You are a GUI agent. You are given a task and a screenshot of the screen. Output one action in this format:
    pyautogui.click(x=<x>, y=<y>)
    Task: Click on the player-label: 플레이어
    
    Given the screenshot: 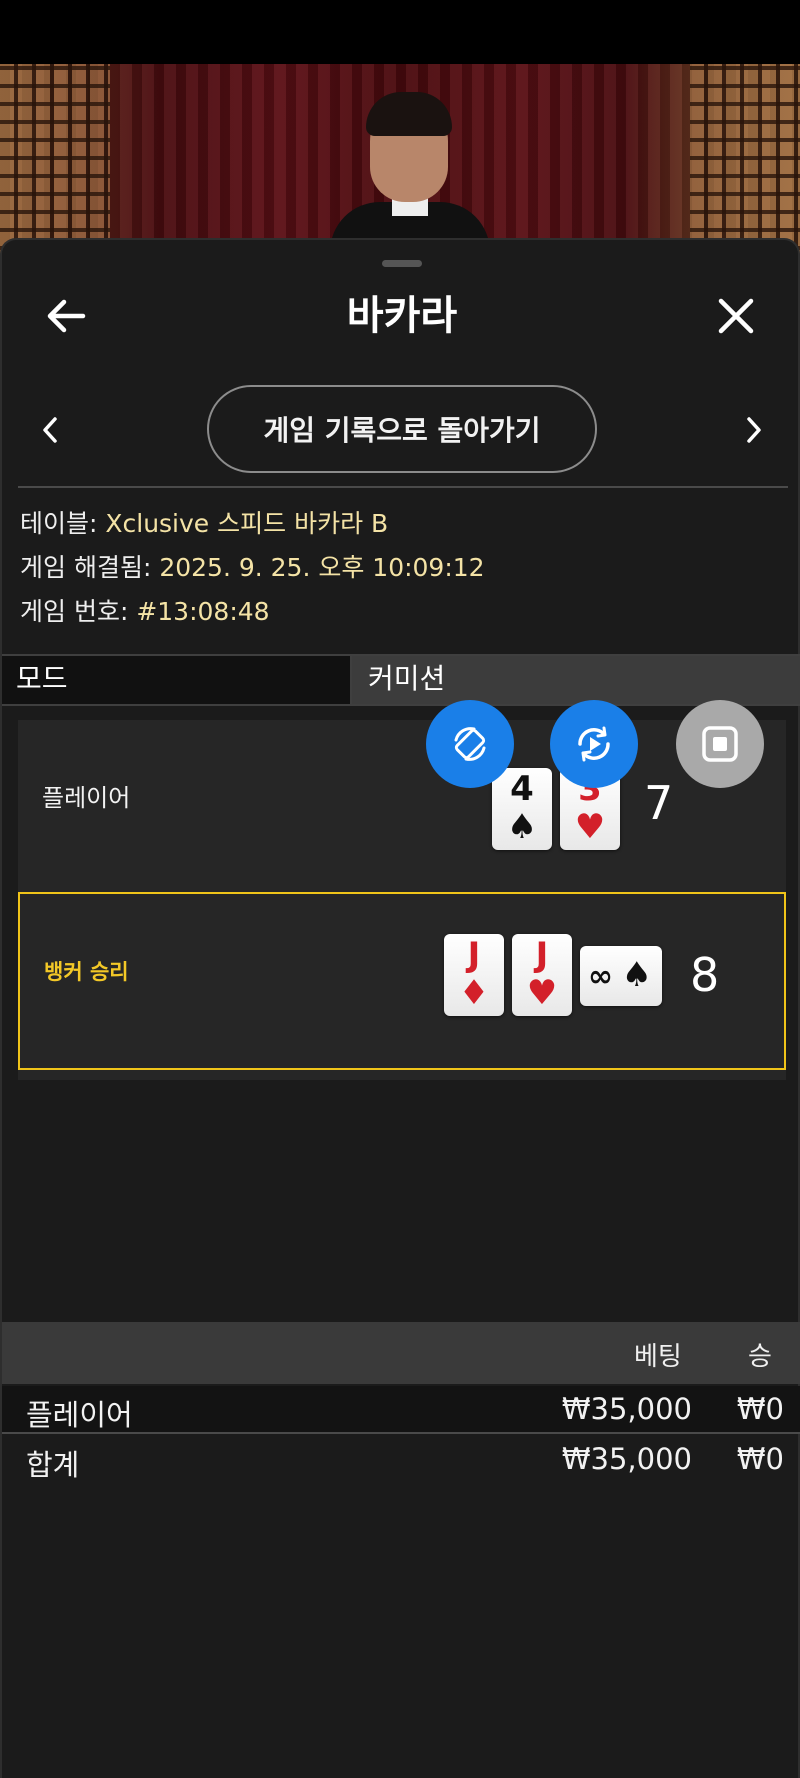 What is the action you would take?
    pyautogui.click(x=86, y=798)
    